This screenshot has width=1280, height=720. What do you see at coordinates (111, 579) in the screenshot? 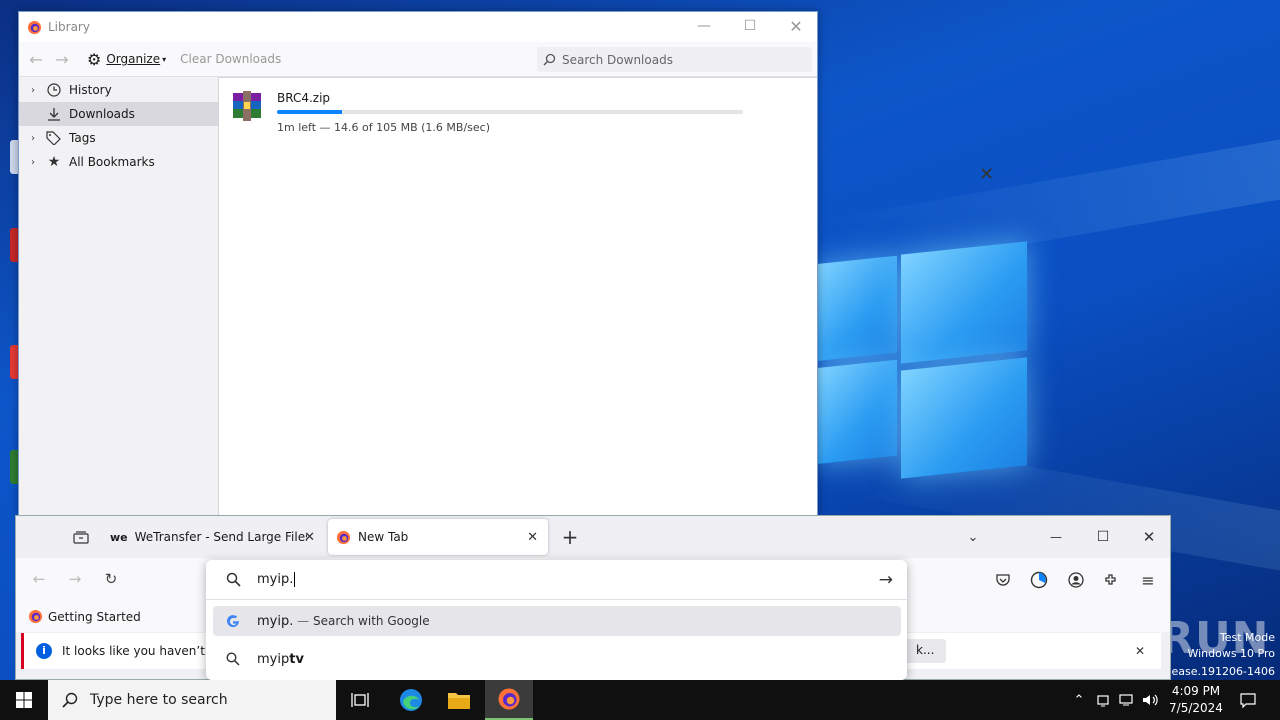
I see `reload-icon: ↻` at bounding box center [111, 579].